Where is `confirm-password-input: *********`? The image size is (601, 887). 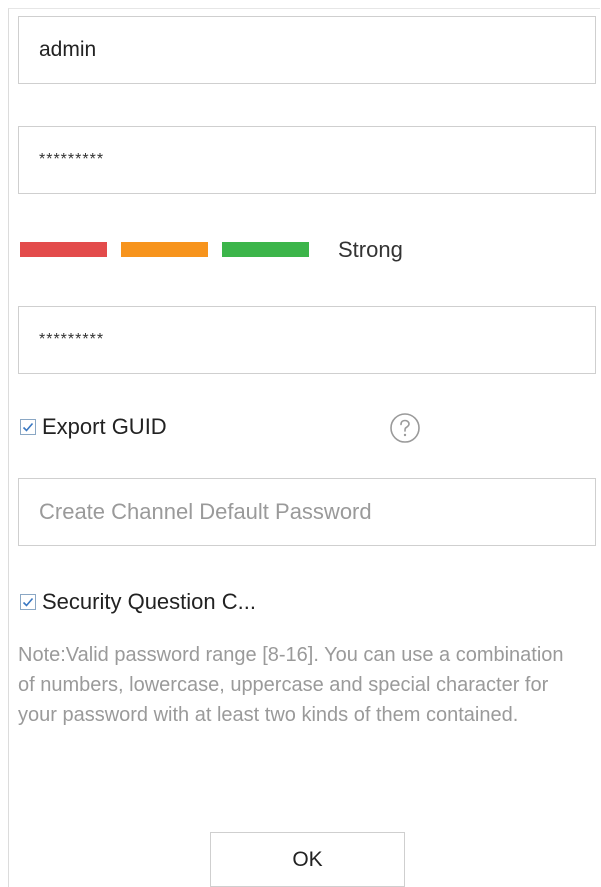
confirm-password-input: ********* is located at coordinates (307, 340).